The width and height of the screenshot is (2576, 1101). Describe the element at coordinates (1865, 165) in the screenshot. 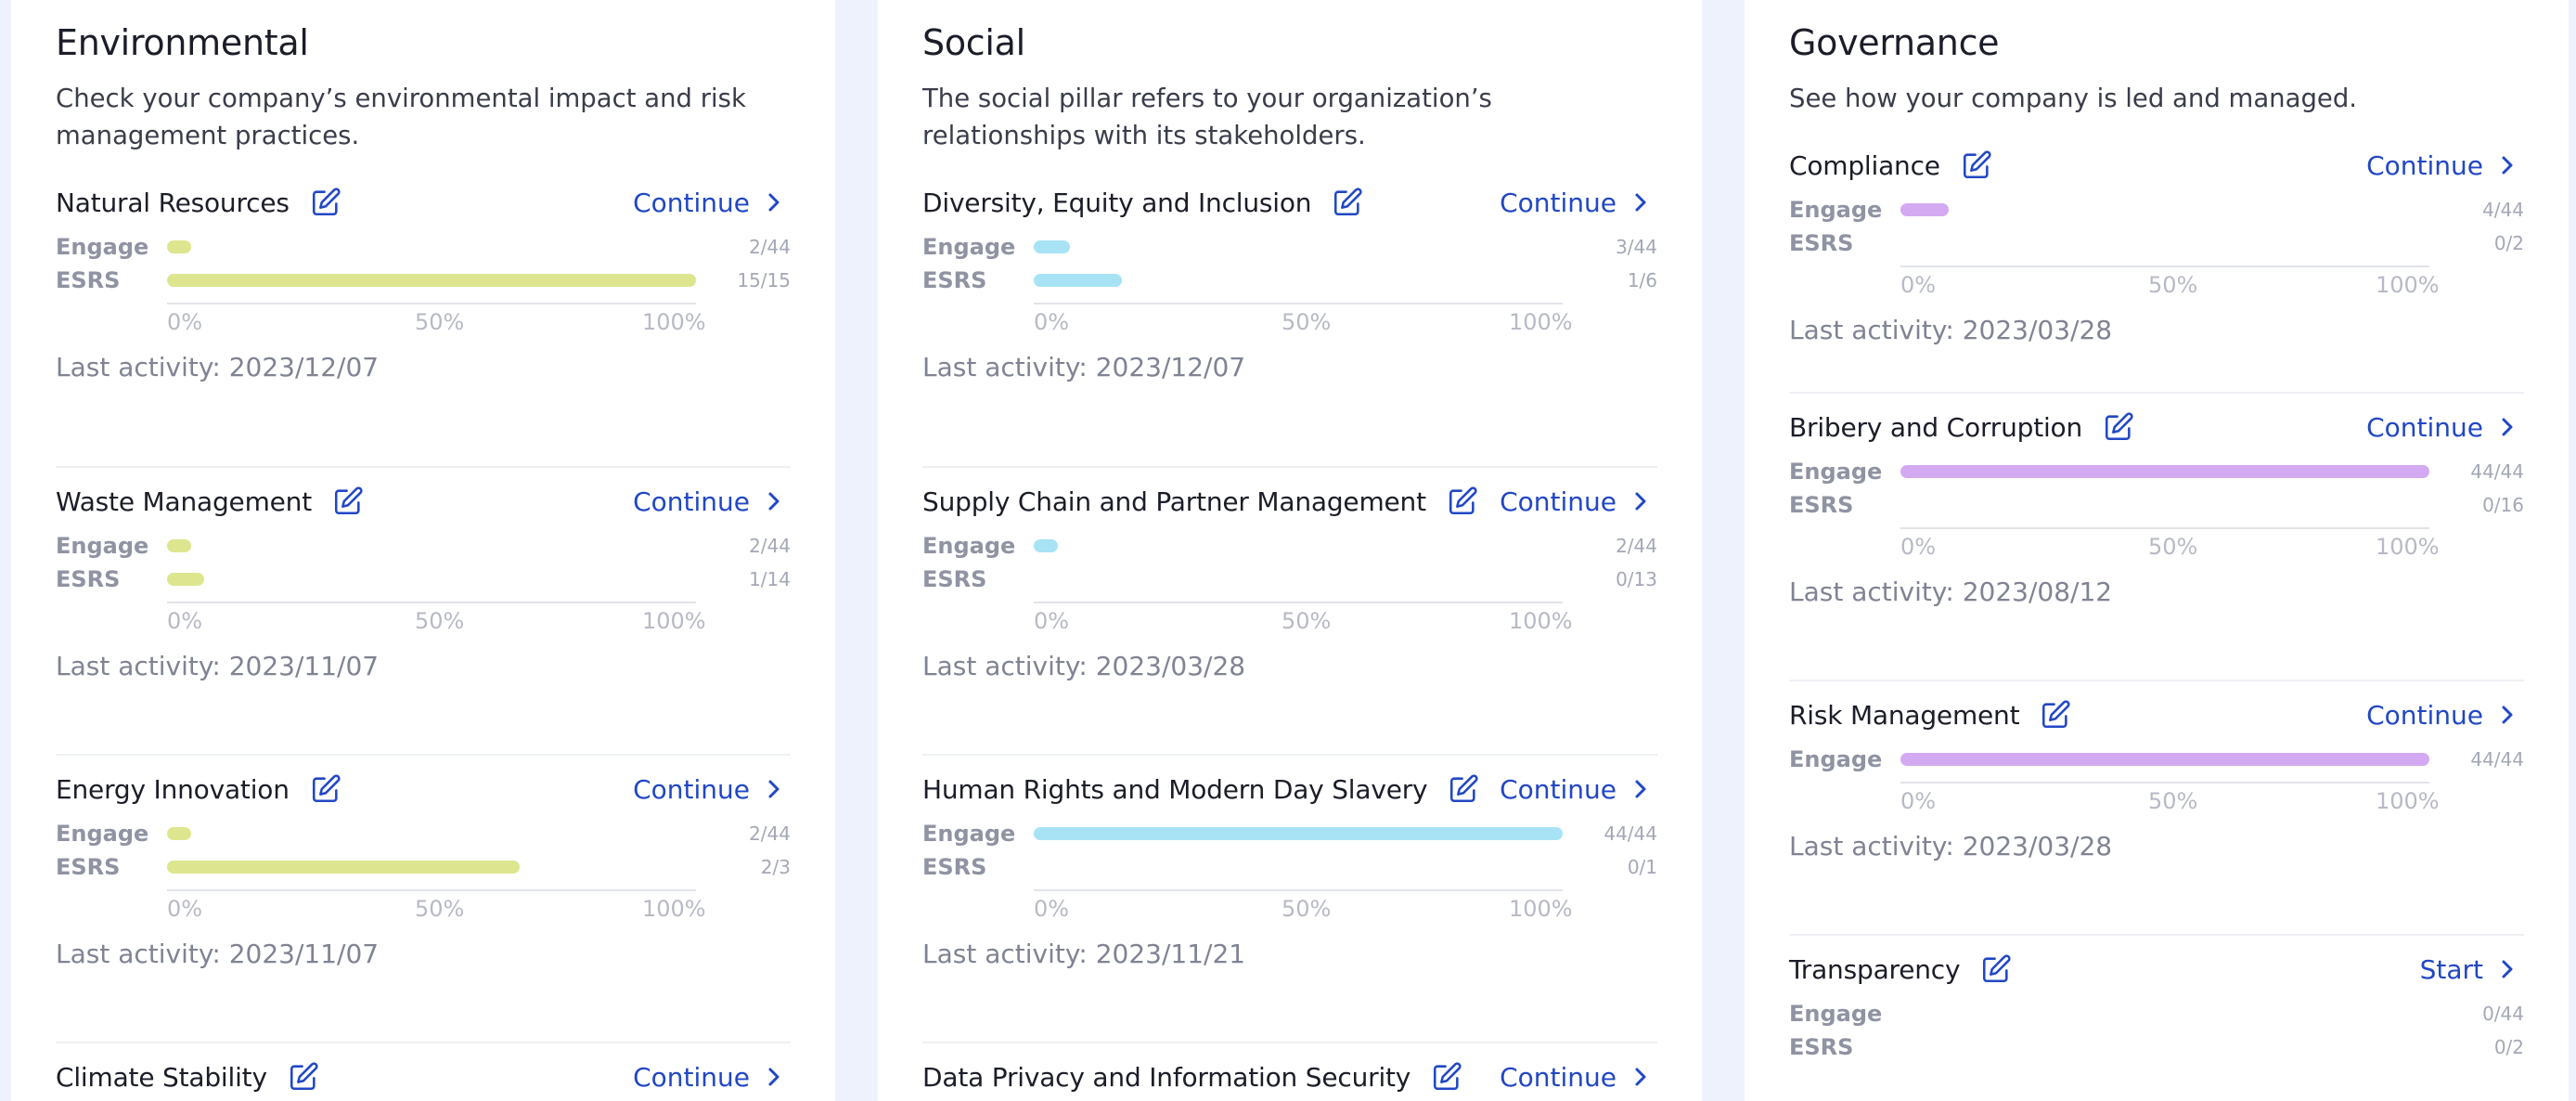

I see `section-title: Compliance` at that location.